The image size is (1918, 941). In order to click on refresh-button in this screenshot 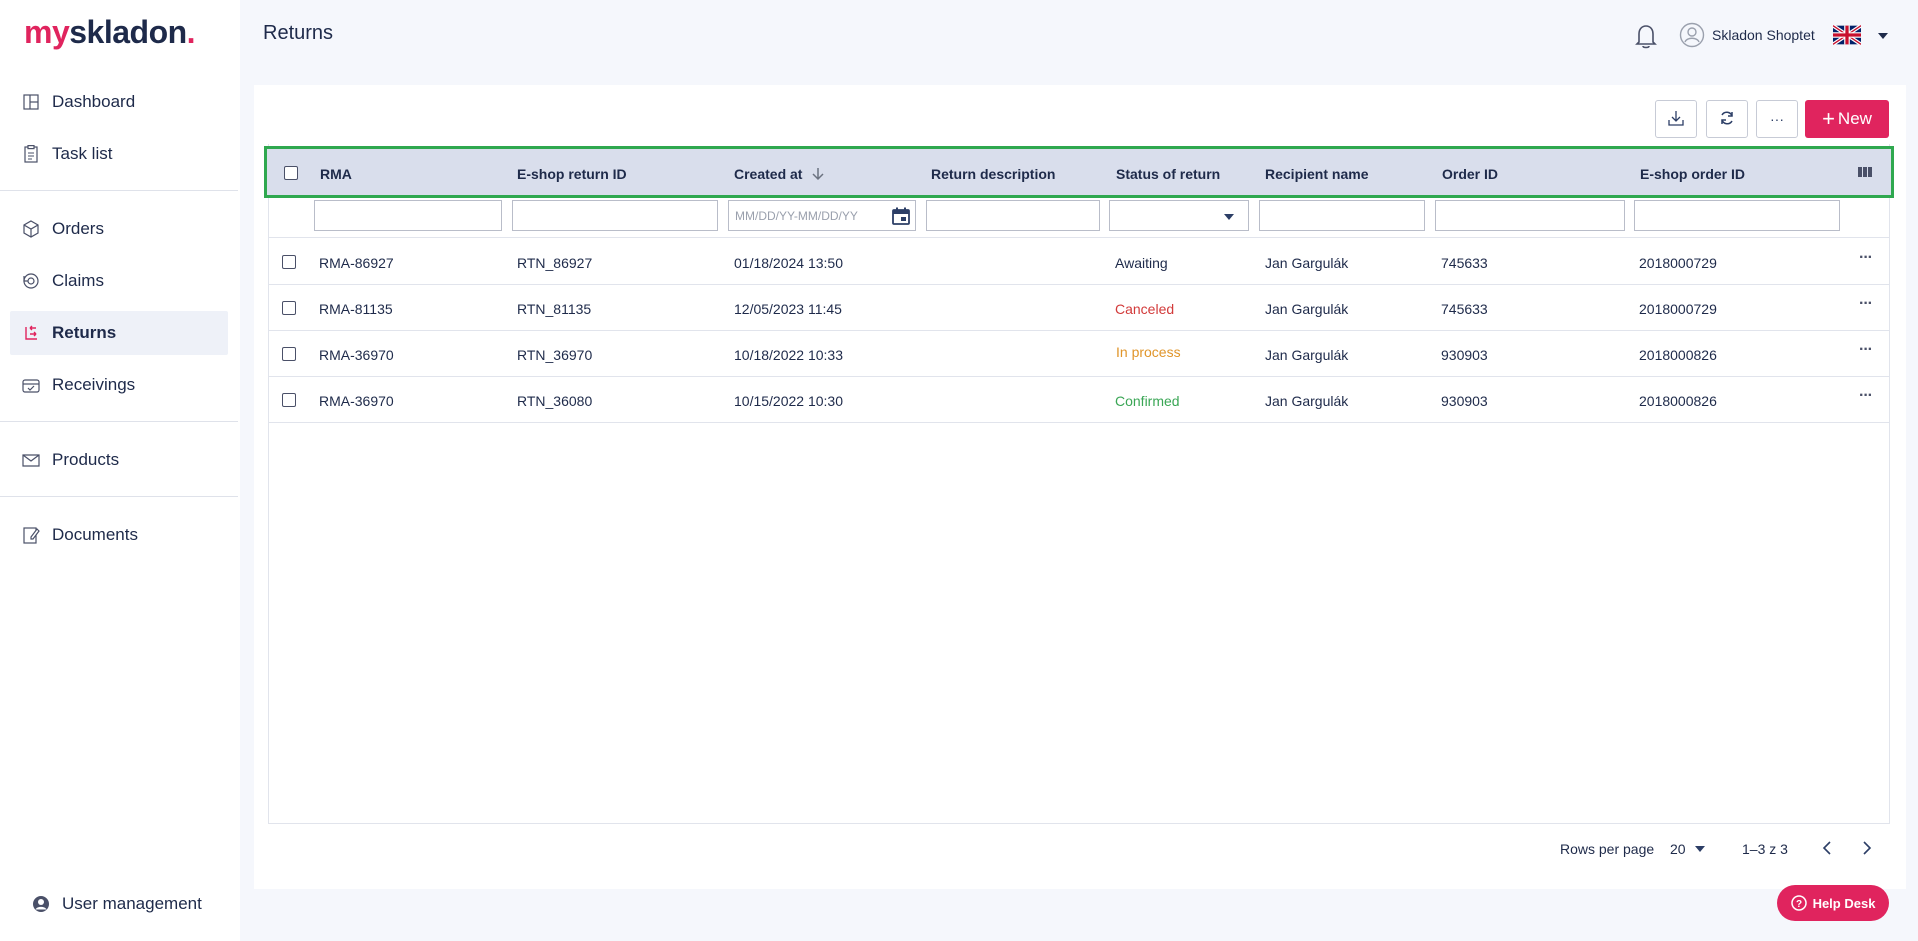, I will do `click(1727, 119)`.